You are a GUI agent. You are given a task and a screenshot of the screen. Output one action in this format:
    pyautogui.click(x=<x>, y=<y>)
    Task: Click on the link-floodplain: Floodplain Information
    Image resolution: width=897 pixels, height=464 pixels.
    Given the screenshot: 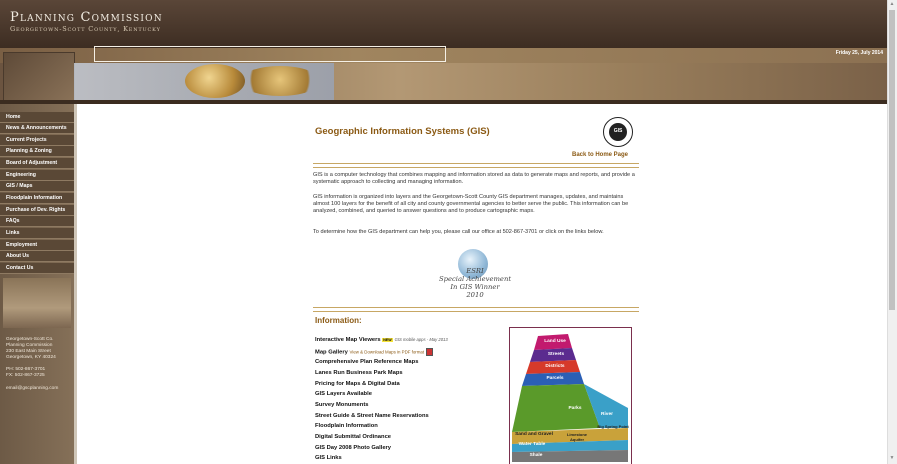 What is the action you would take?
    pyautogui.click(x=346, y=426)
    